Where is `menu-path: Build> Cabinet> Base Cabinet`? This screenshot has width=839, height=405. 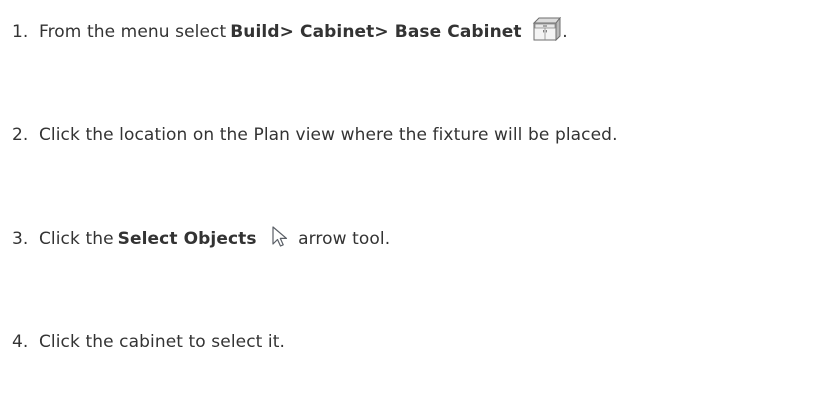
menu-path: Build> Cabinet> Base Cabinet is located at coordinates (376, 32).